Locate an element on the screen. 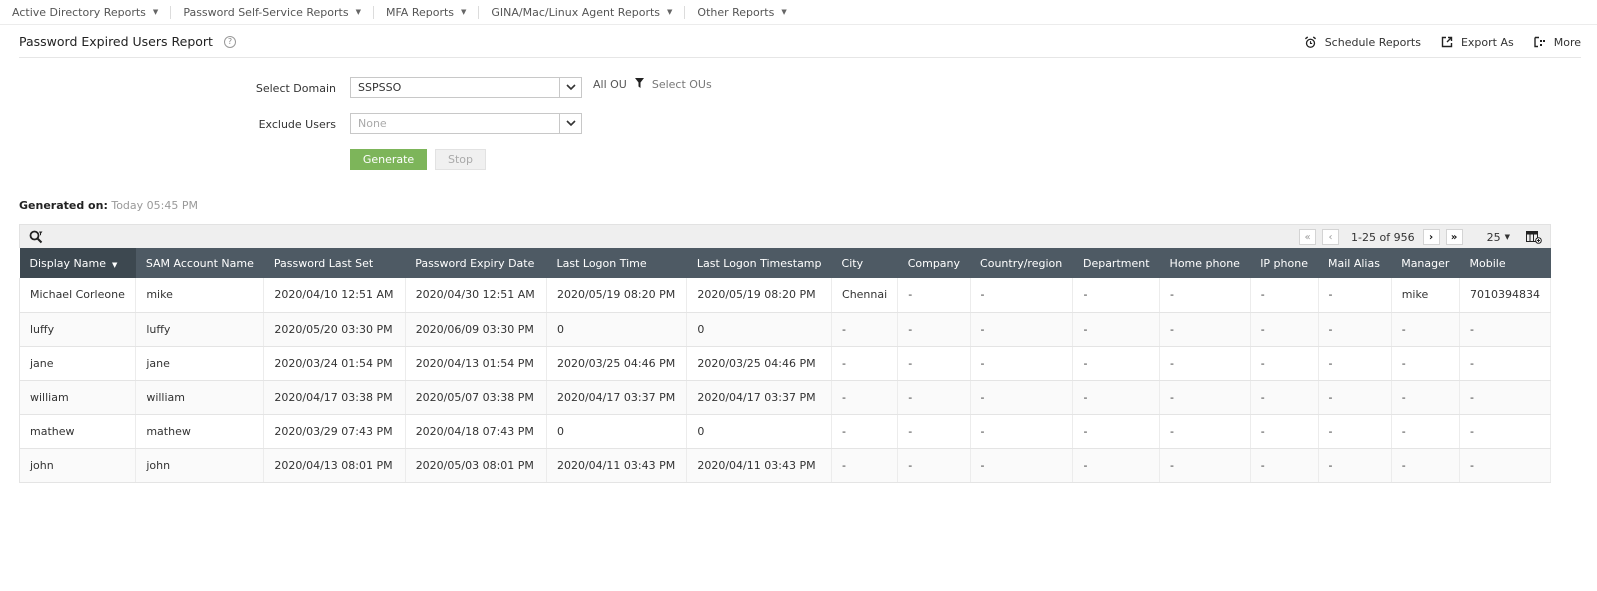 The width and height of the screenshot is (1597, 591). table-cell: Michael Corleone is located at coordinates (77, 295).